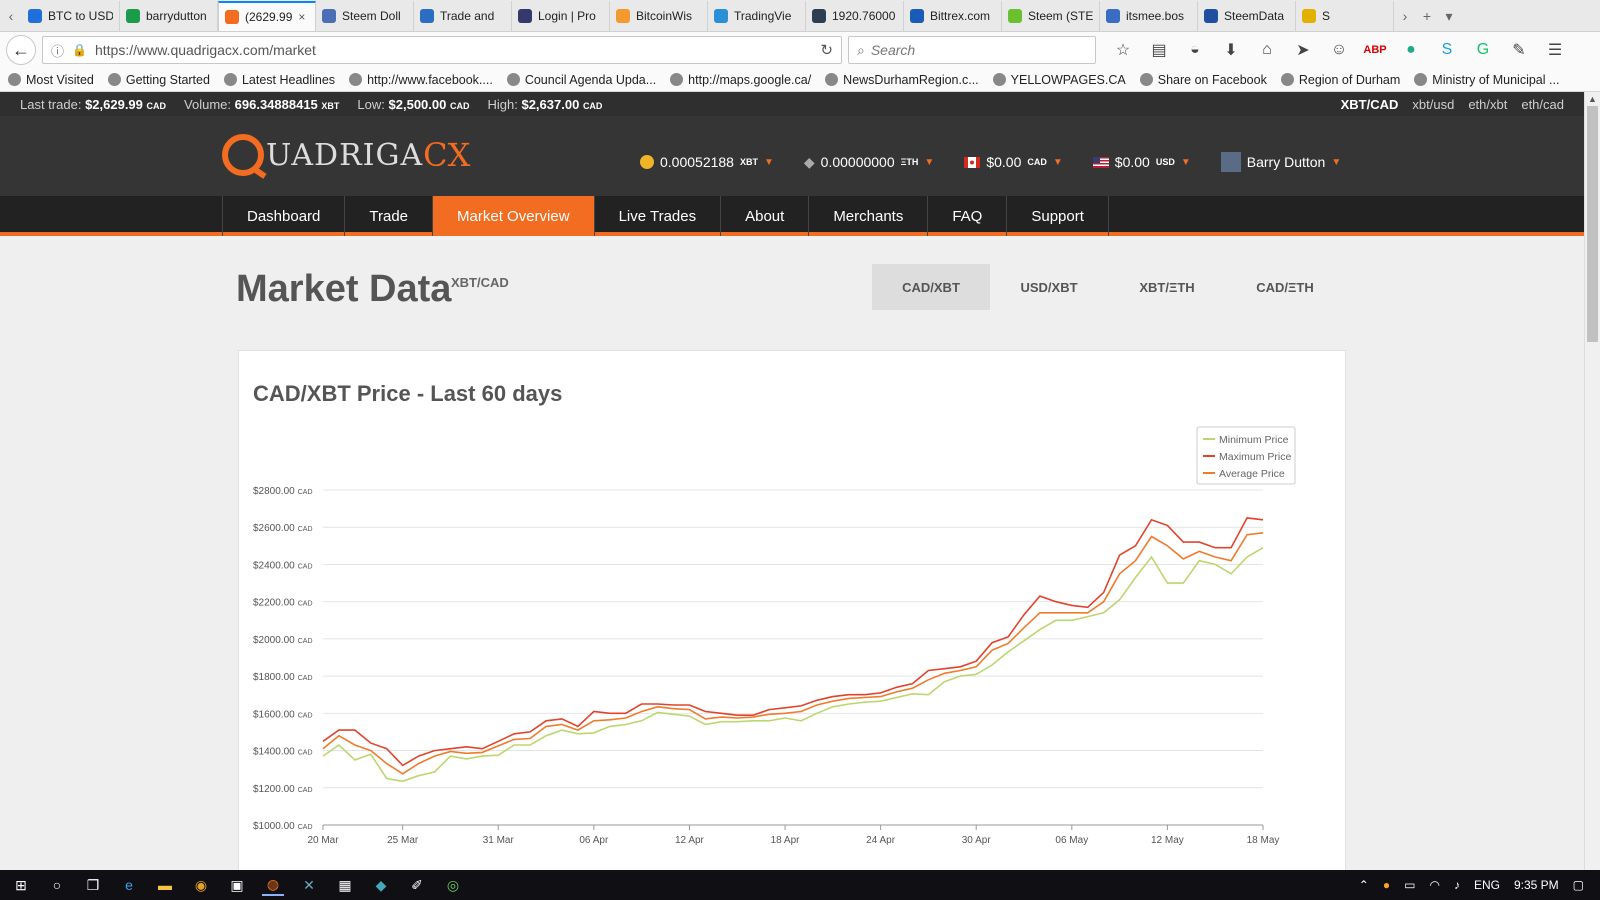  What do you see at coordinates (1339, 50) in the screenshot?
I see `extension-face-icon: ☺` at bounding box center [1339, 50].